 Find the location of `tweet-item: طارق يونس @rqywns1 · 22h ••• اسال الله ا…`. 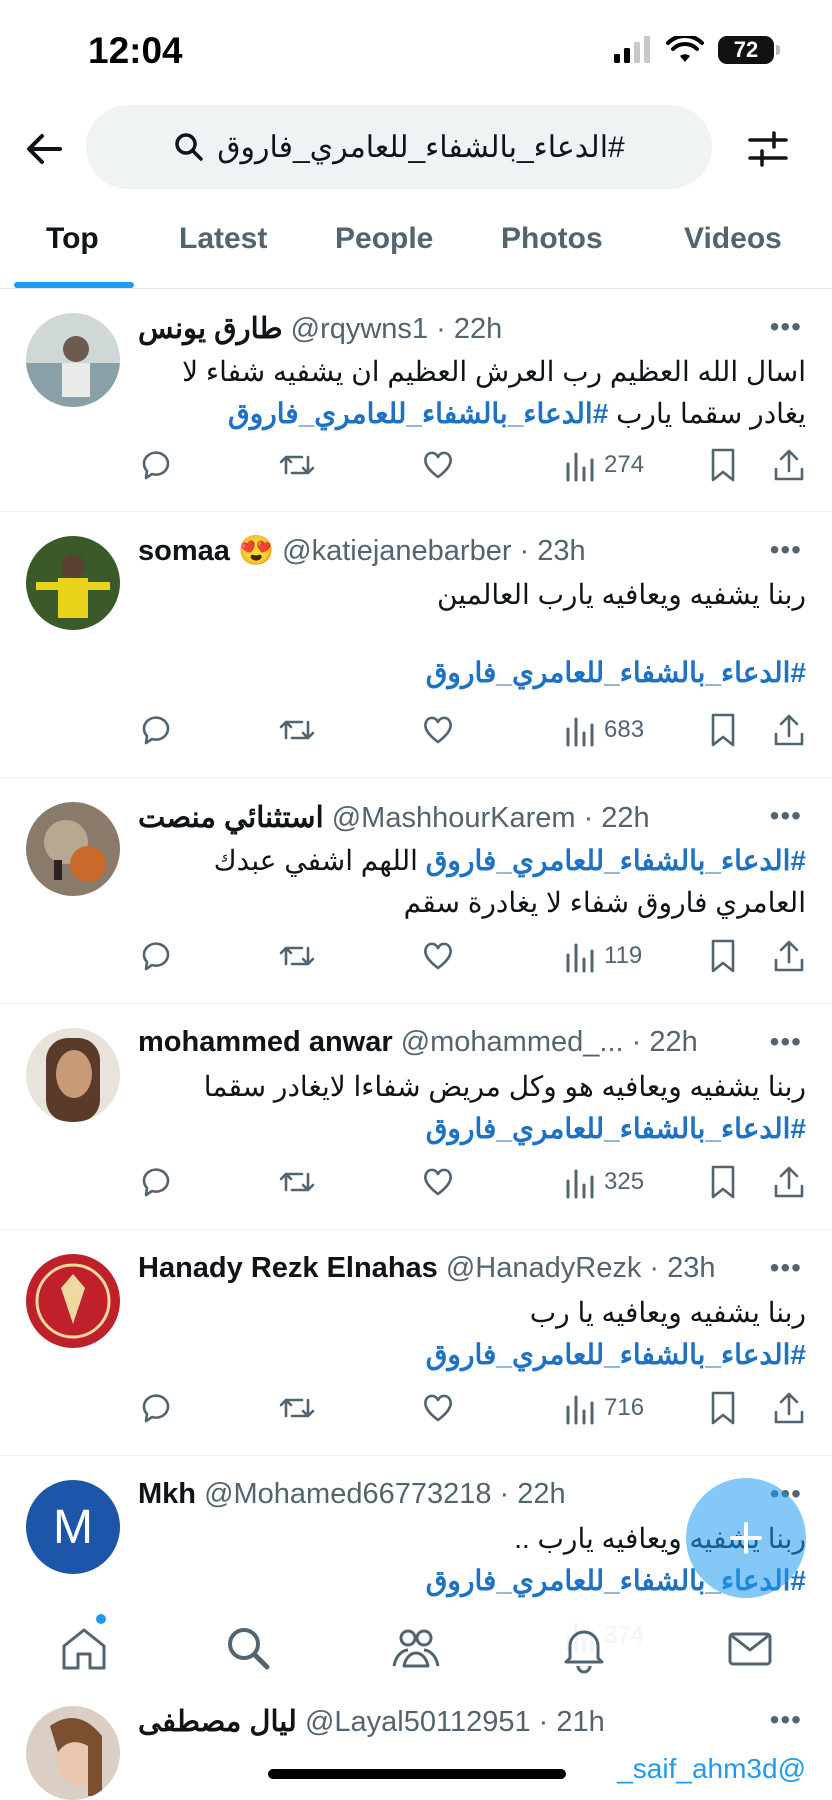

tweet-item: طارق يونس @rqywns1 · 22h ••• اسال الله ا… is located at coordinates (416, 400).